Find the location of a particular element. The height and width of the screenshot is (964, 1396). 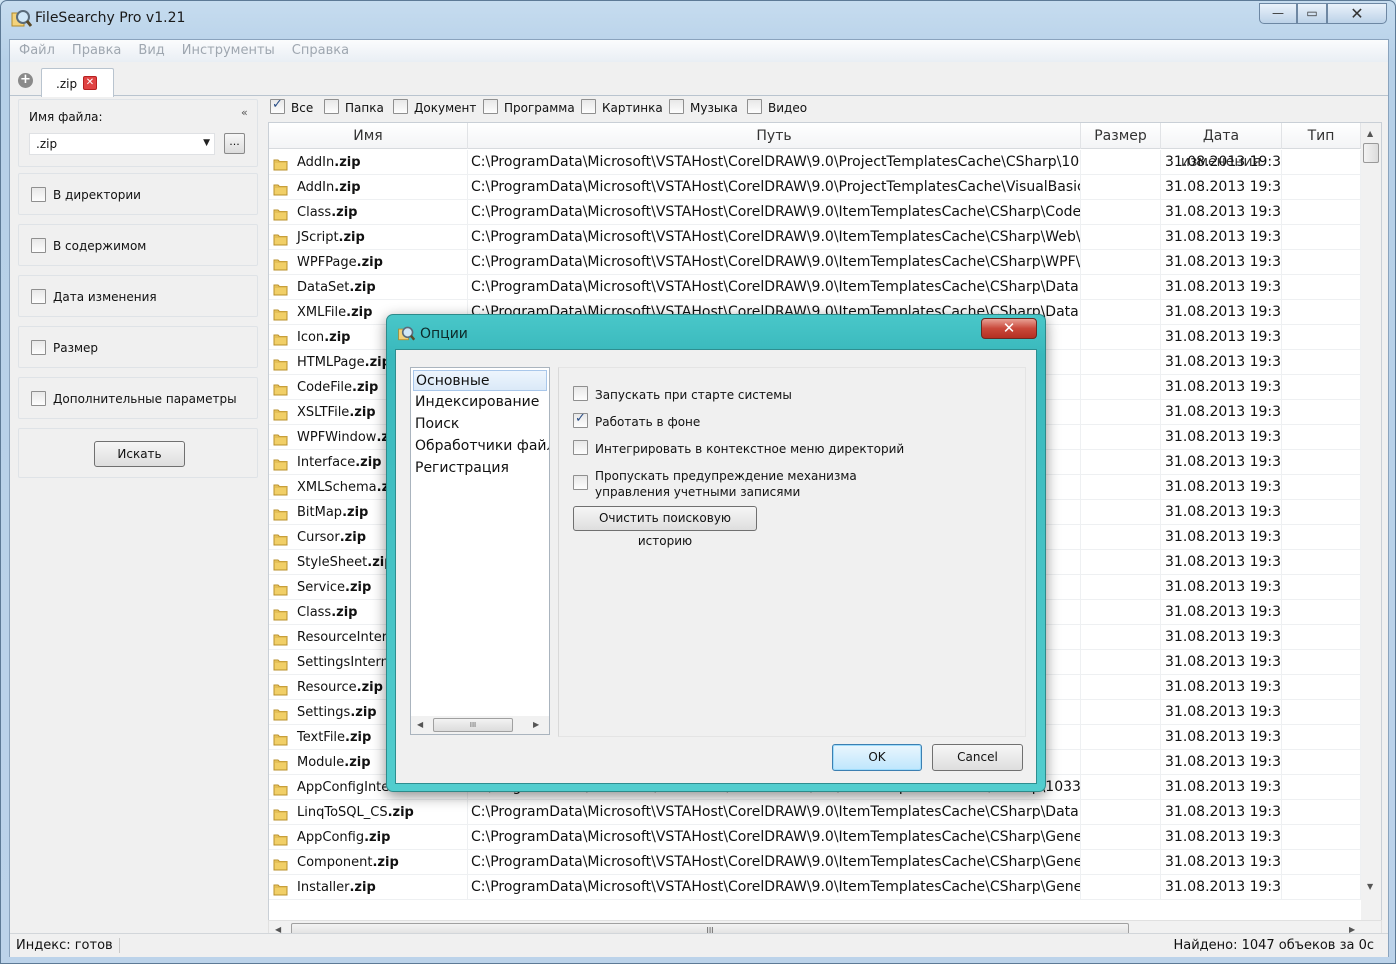

filter-music-checkbox is located at coordinates (676, 106).